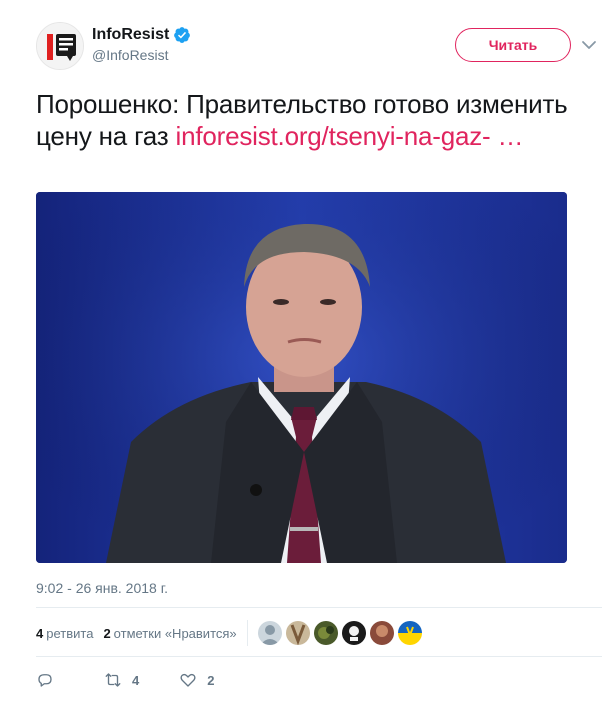 The width and height of the screenshot is (615, 711). What do you see at coordinates (211, 680) in the screenshot?
I see `like-count: 2` at bounding box center [211, 680].